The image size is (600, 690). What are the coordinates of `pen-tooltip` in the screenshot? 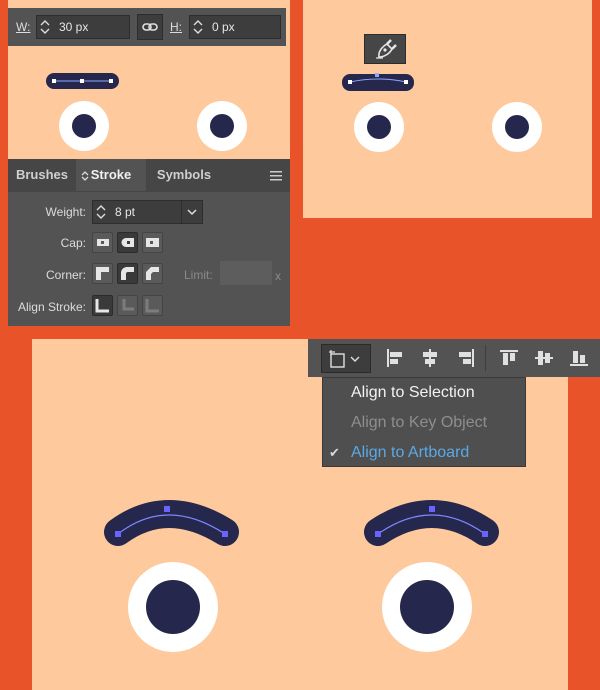 It's located at (385, 49).